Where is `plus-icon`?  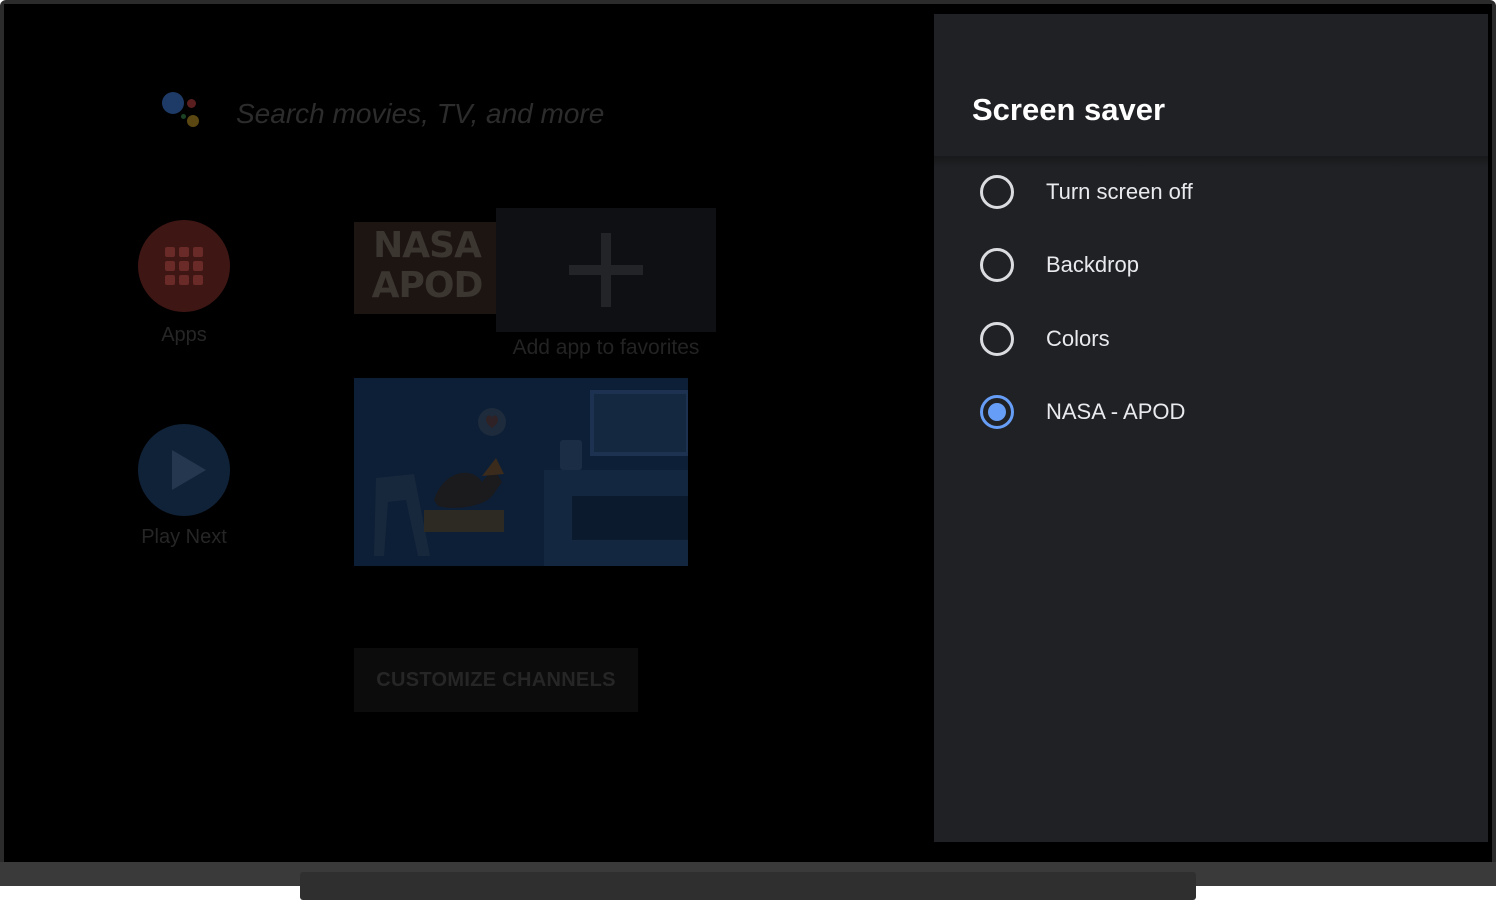
plus-icon is located at coordinates (606, 270).